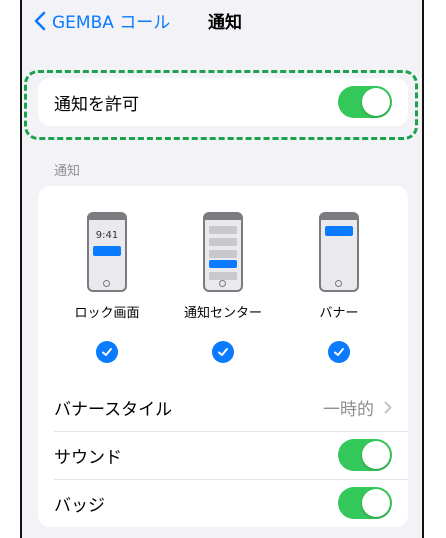 The image size is (446, 538). Describe the element at coordinates (223, 407) in the screenshot. I see `banner-style-row: バナースタイル 一時的` at that location.